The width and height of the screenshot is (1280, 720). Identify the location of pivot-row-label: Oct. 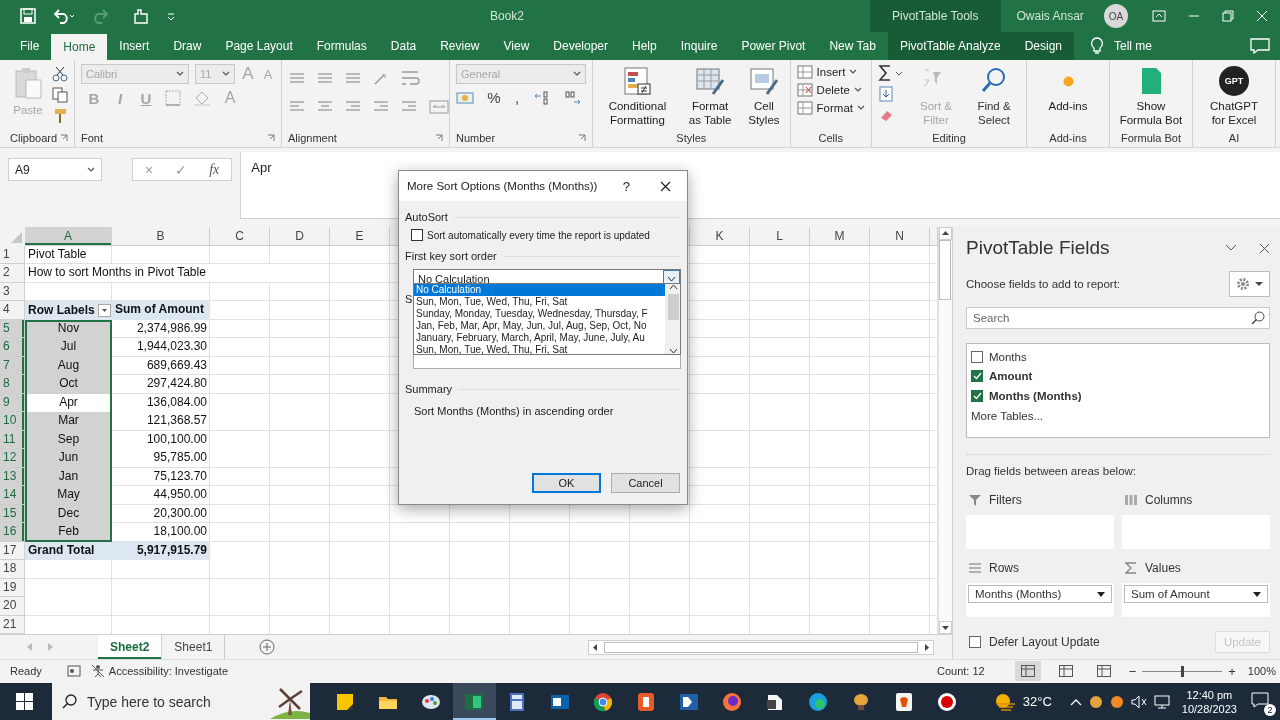
(68, 384).